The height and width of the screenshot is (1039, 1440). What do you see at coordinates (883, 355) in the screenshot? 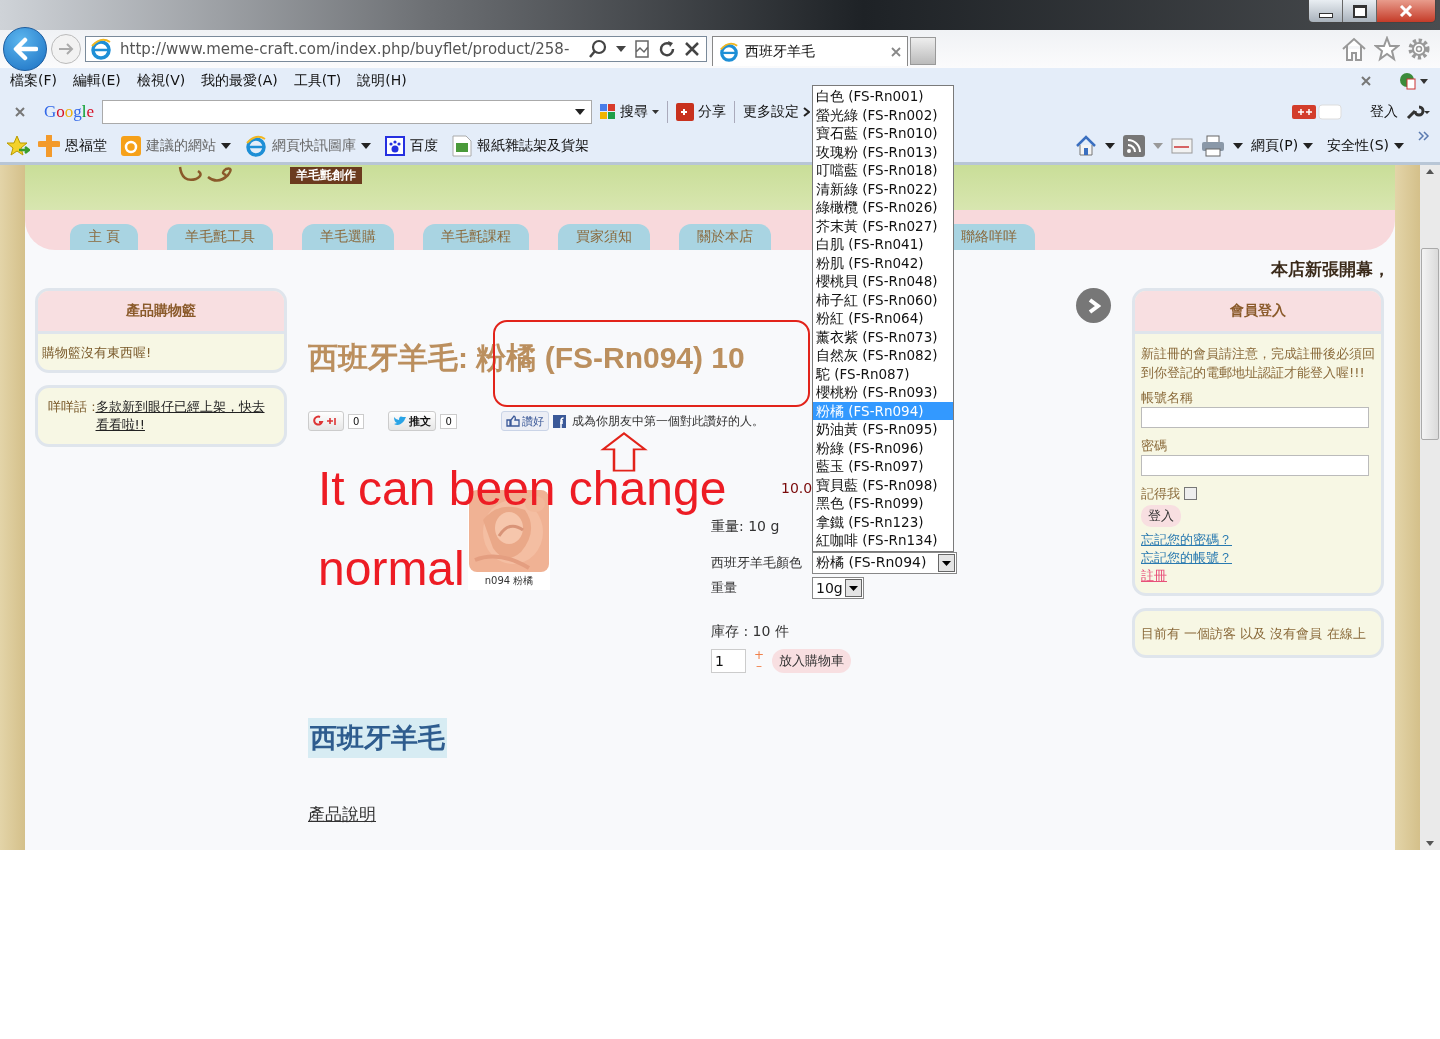
I see `dropdown-option: 自然灰 (FS-Rn082)` at bounding box center [883, 355].